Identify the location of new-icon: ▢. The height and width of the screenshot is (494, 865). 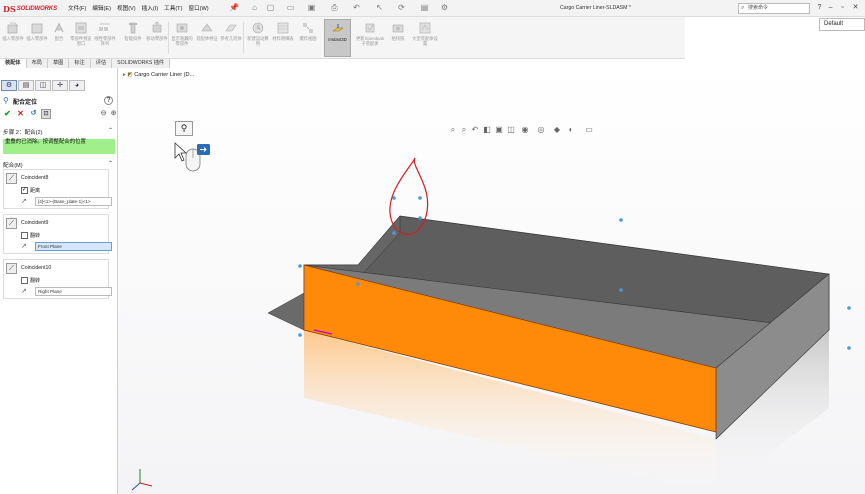
(270, 7).